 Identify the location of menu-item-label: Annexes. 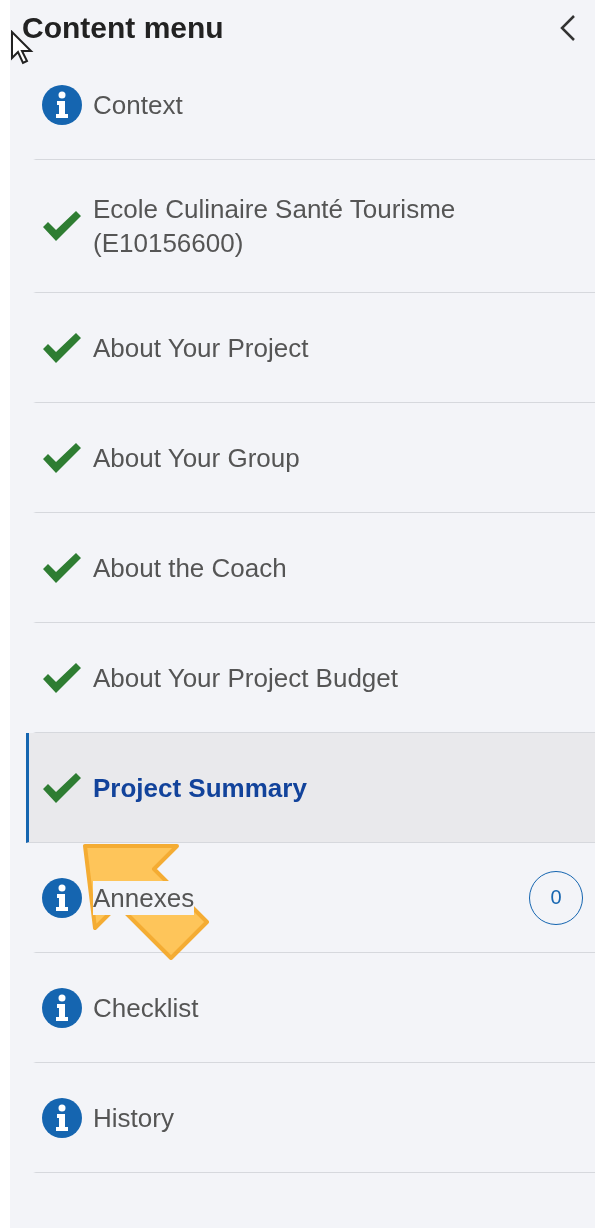
(144, 897).